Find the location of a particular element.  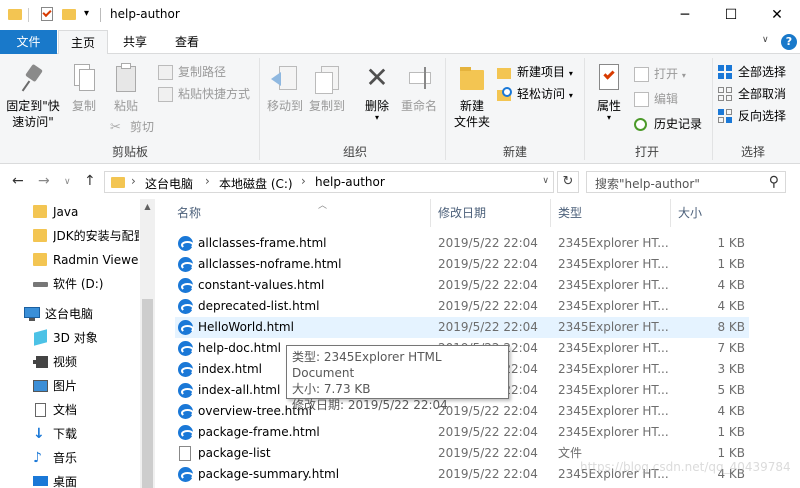

refresh-icon: ↻ is located at coordinates (568, 181).